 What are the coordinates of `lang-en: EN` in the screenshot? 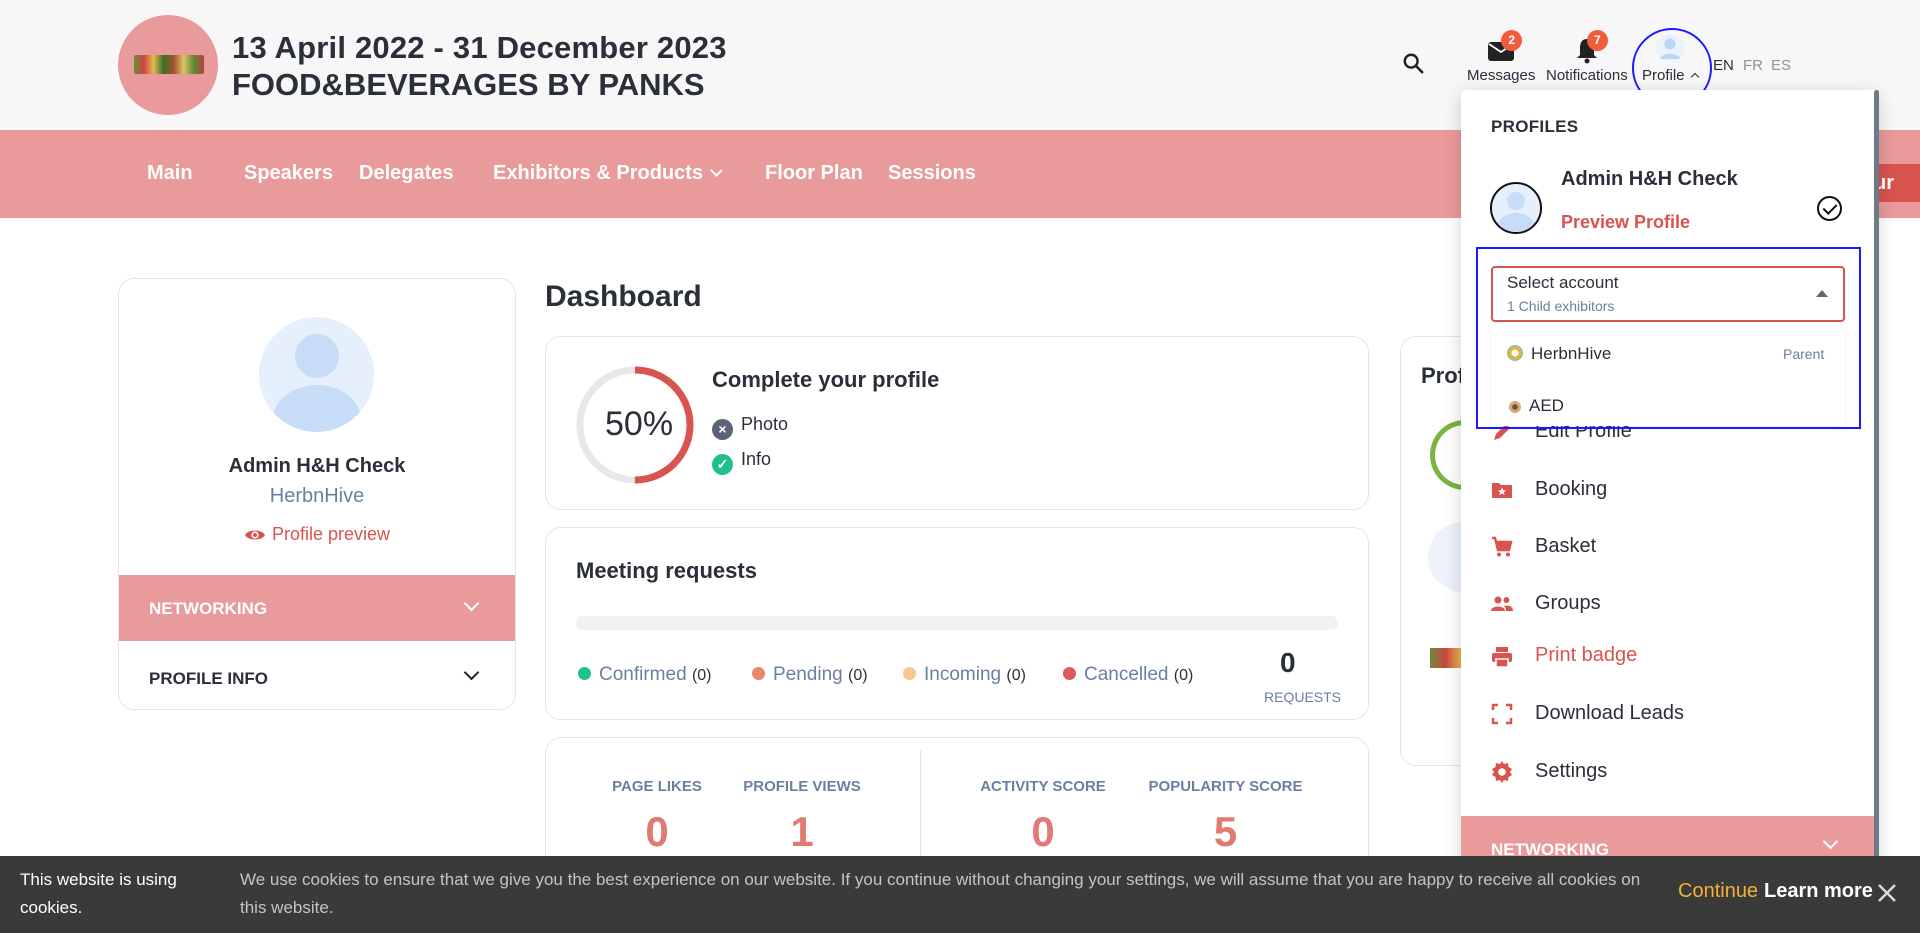 It's located at (1723, 65).